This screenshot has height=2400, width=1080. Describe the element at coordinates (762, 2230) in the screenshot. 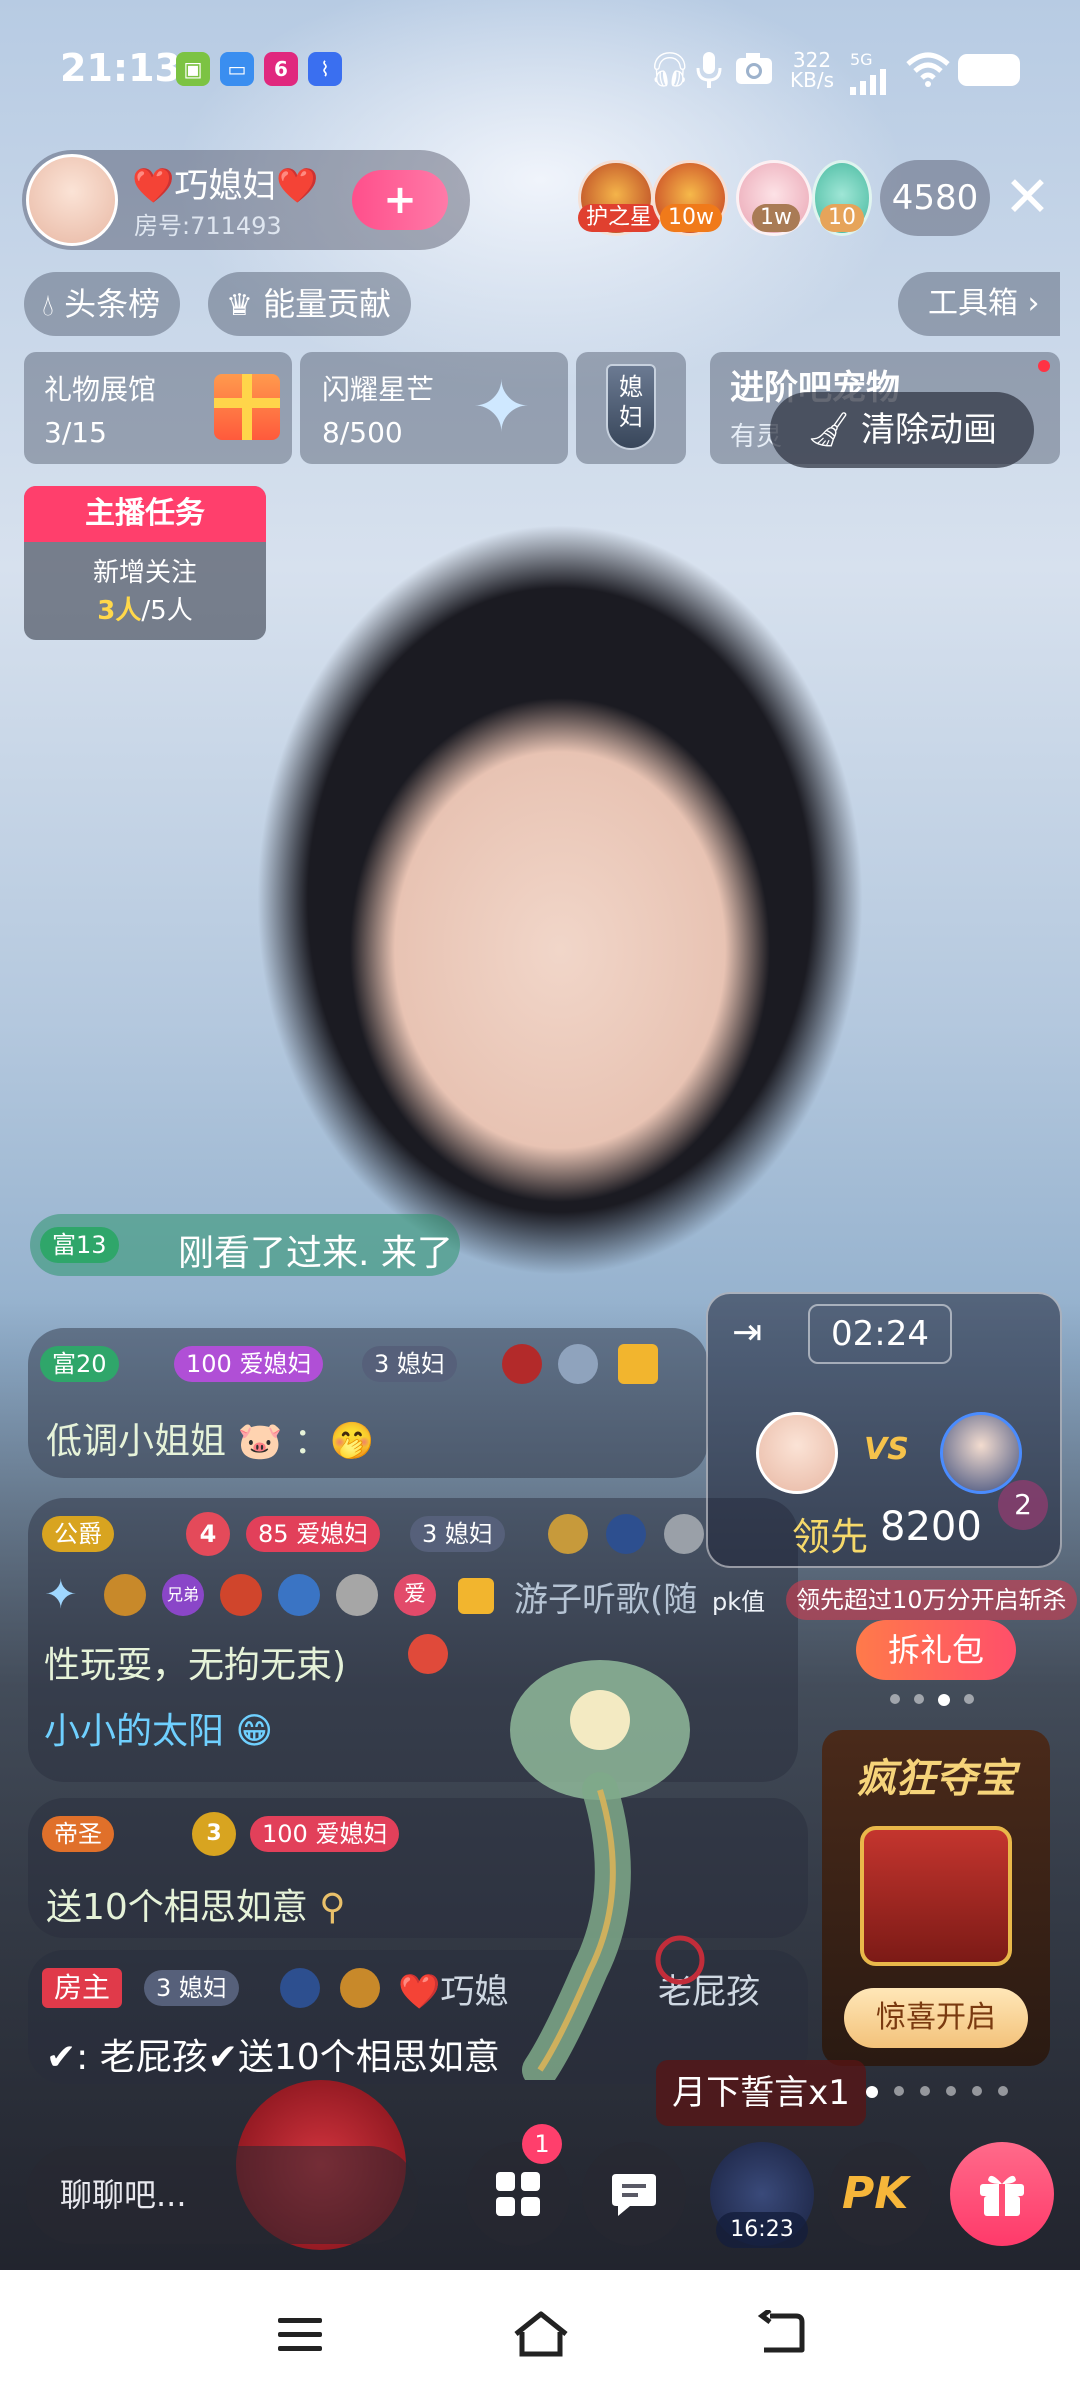

I see `countdown-timer: 16:23` at that location.